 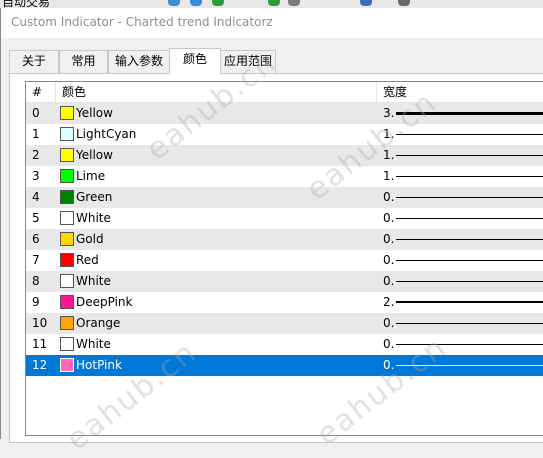 What do you see at coordinates (36, 176) in the screenshot?
I see `row-index: 3` at bounding box center [36, 176].